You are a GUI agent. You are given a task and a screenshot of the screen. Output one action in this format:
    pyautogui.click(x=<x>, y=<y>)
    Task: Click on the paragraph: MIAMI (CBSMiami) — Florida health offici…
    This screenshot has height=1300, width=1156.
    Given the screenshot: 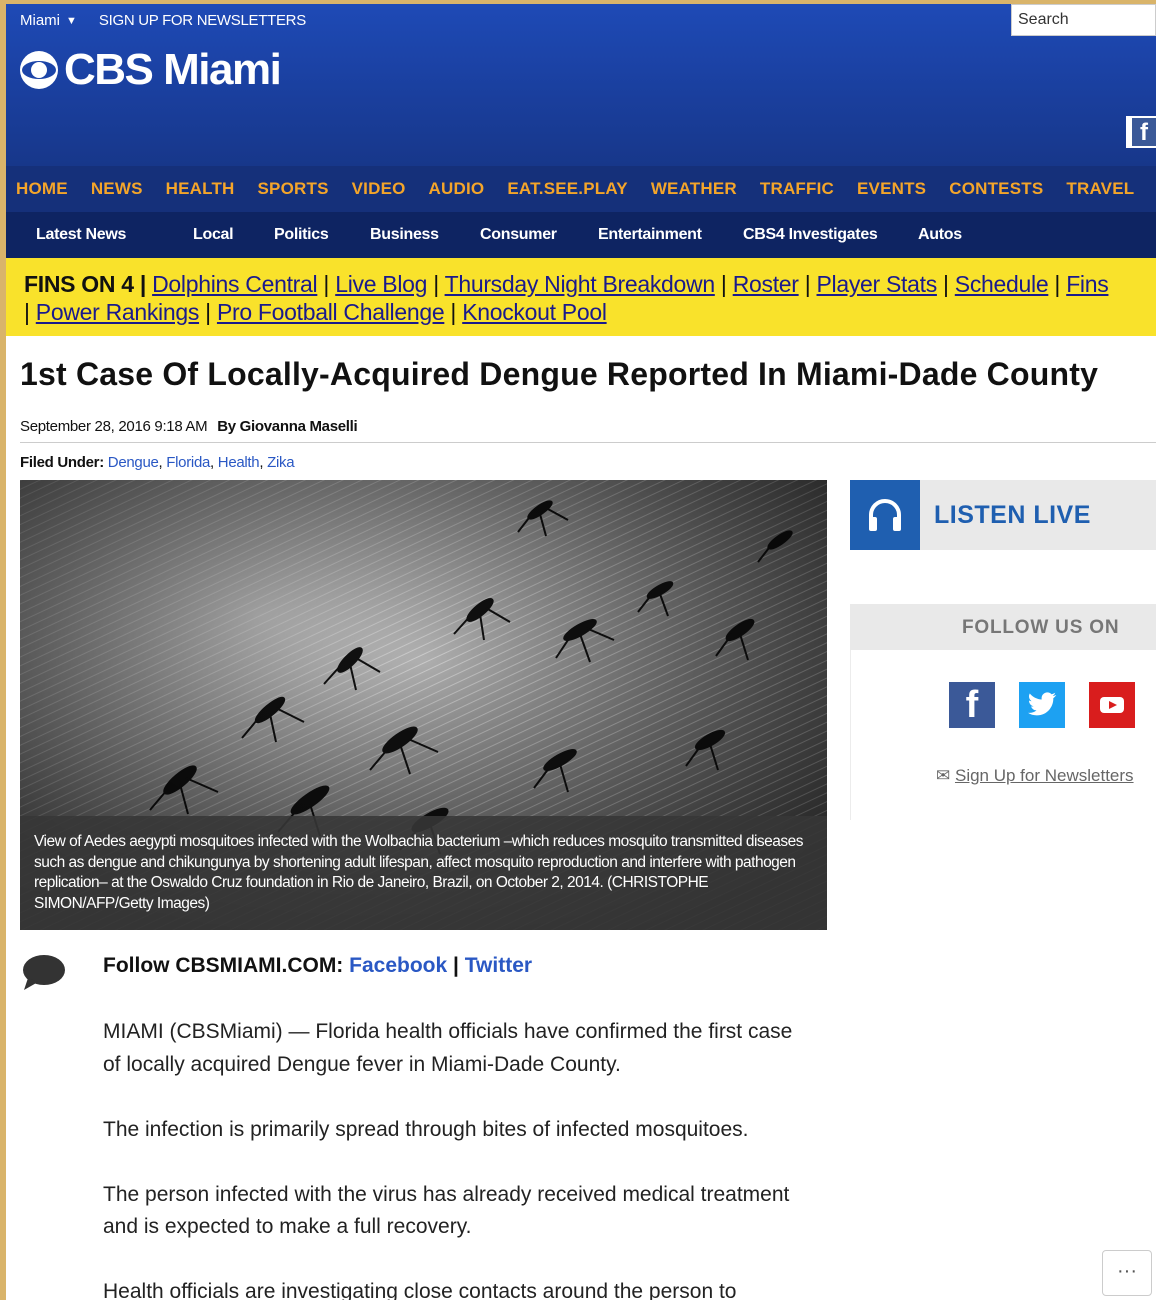 What is the action you would take?
    pyautogui.click(x=448, y=1048)
    